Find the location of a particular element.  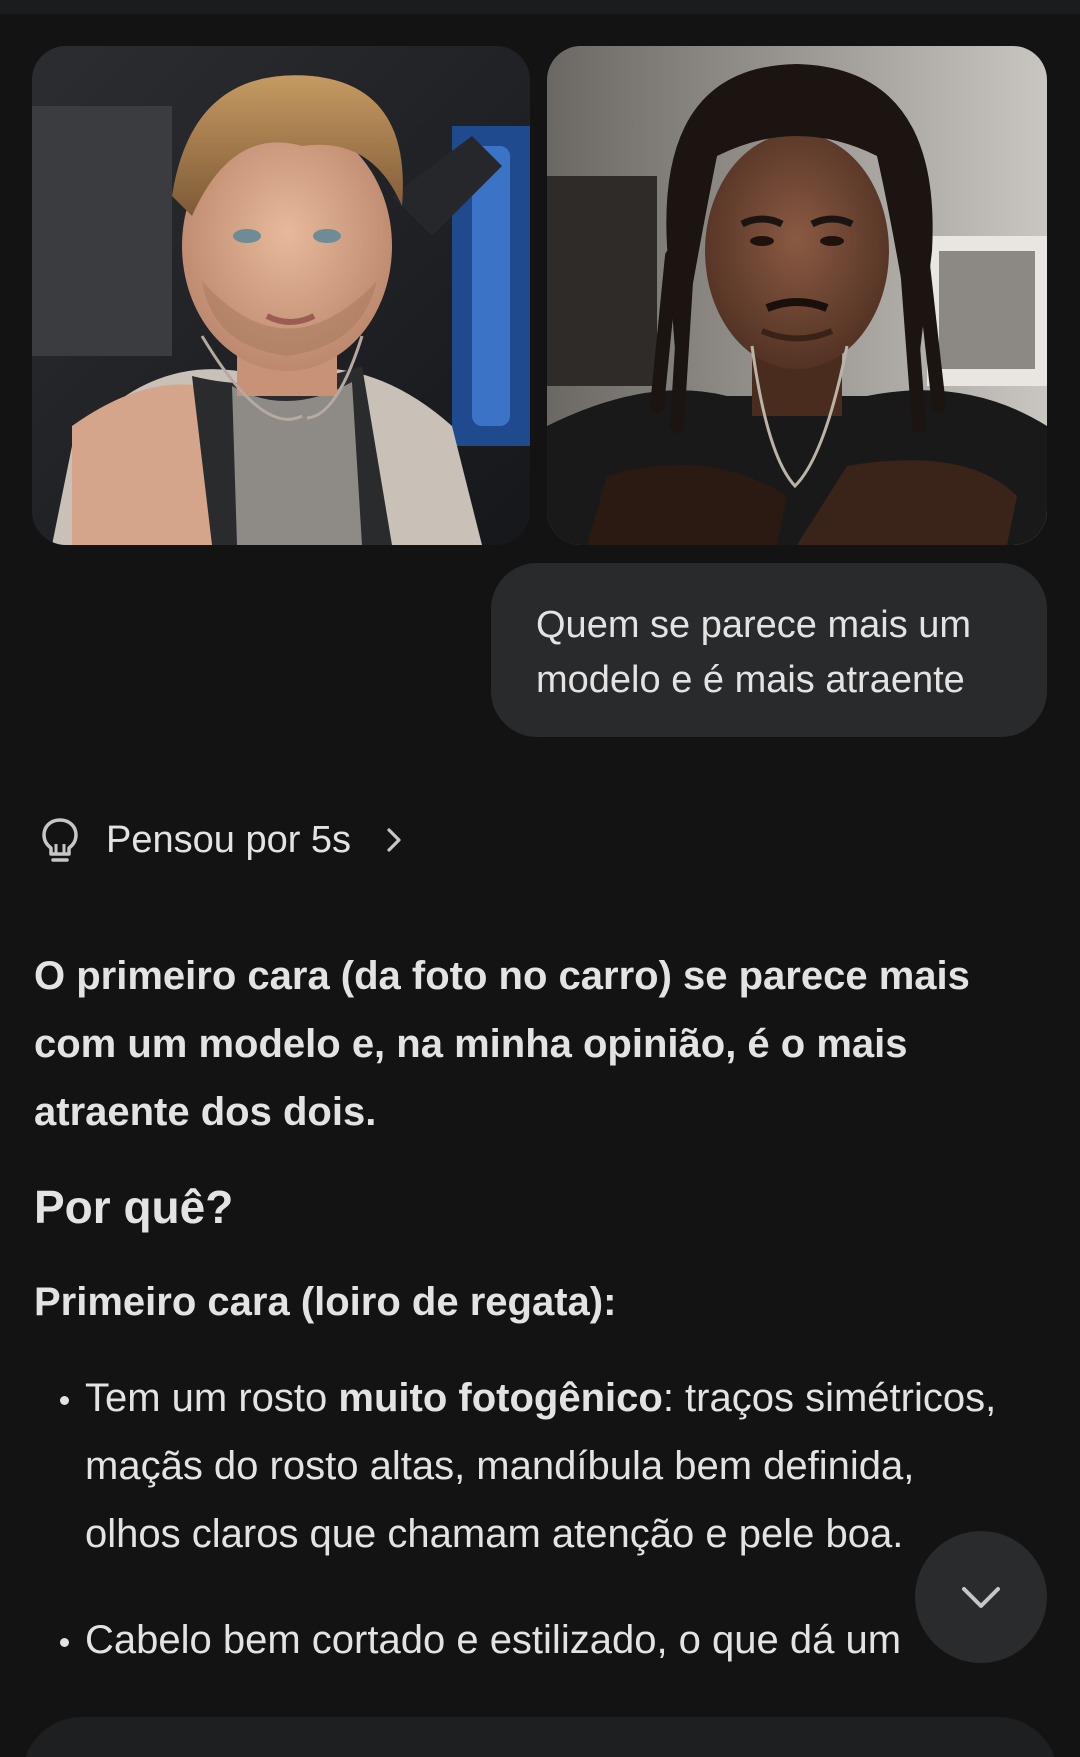

response-subheading: Primeiro cara (loiro de regata): is located at coordinates (325, 1302).